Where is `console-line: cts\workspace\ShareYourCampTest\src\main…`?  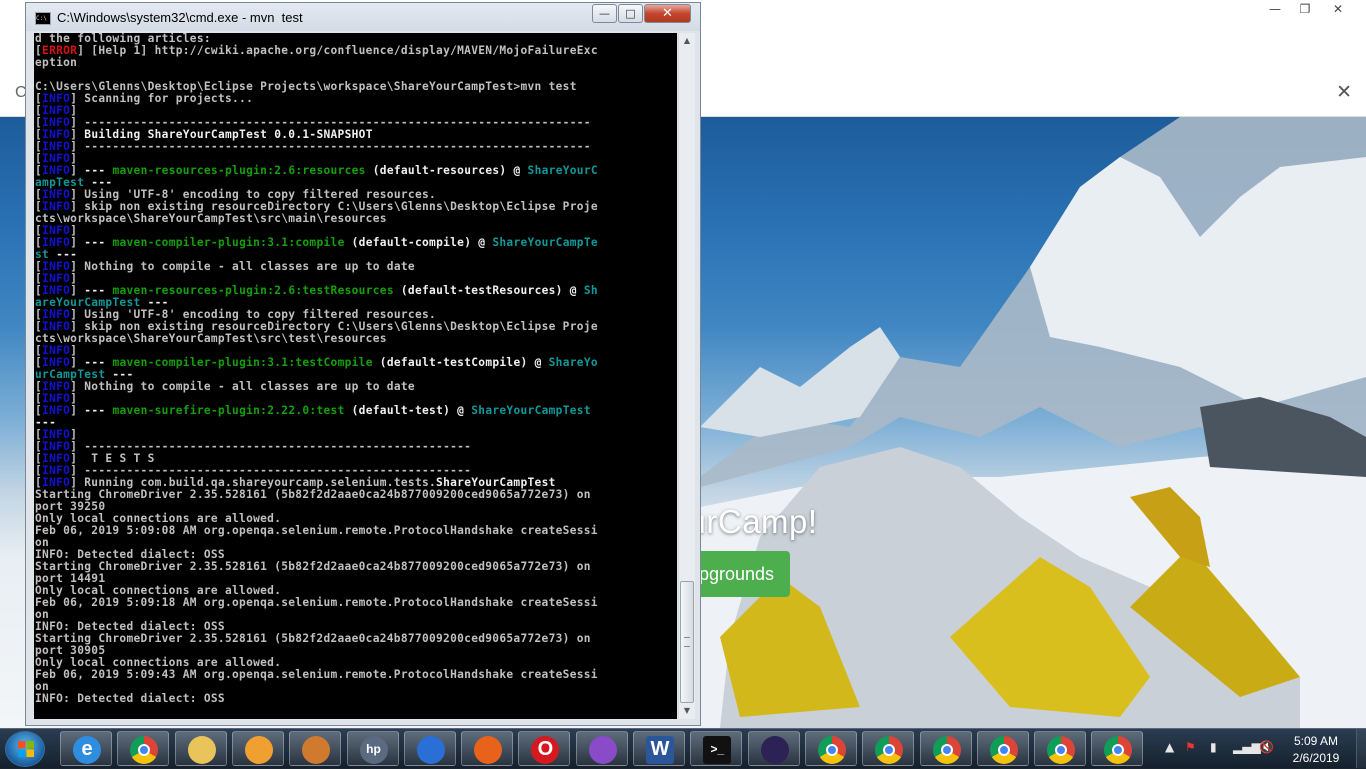
console-line: cts\workspace\ShareYourCampTest\src\main… is located at coordinates (211, 218).